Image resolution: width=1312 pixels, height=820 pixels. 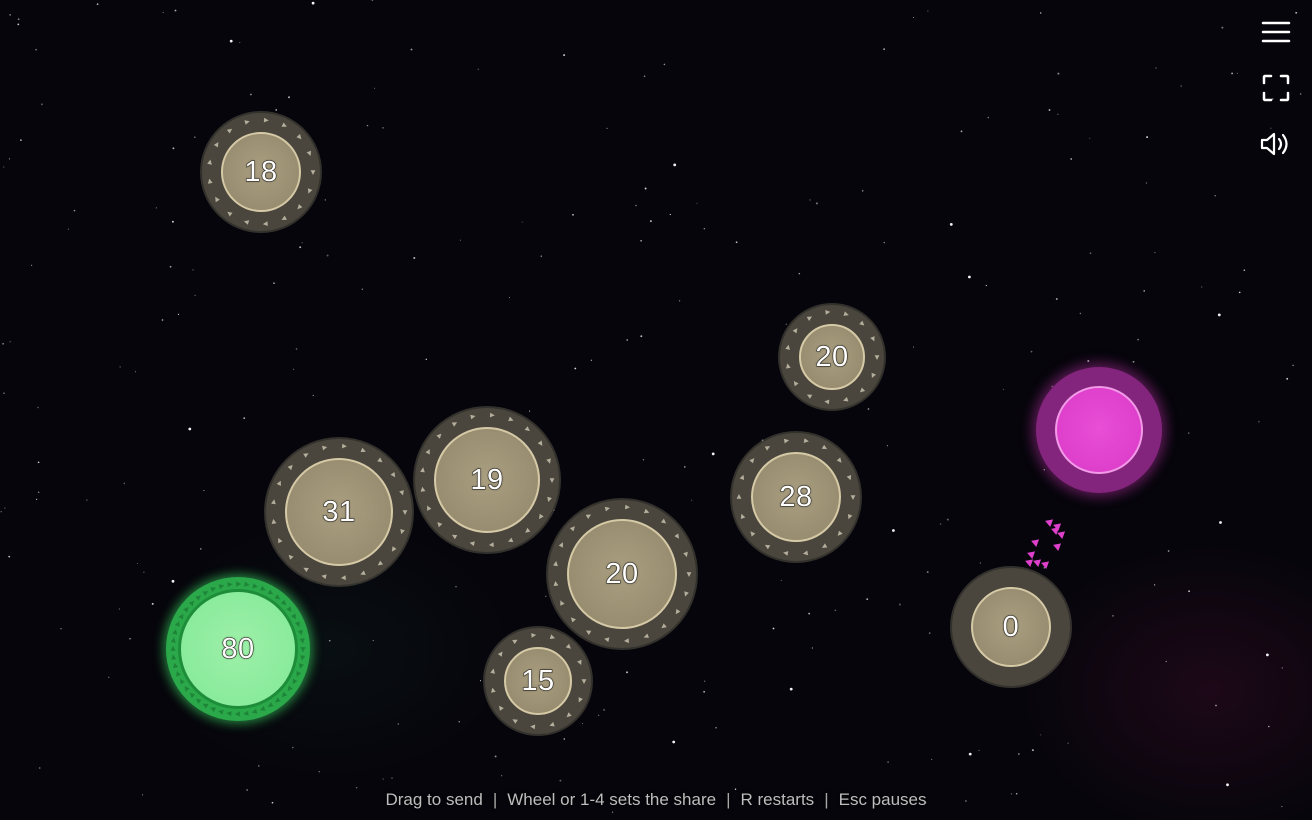 I want to click on planet-enemy, so click(x=1099, y=430).